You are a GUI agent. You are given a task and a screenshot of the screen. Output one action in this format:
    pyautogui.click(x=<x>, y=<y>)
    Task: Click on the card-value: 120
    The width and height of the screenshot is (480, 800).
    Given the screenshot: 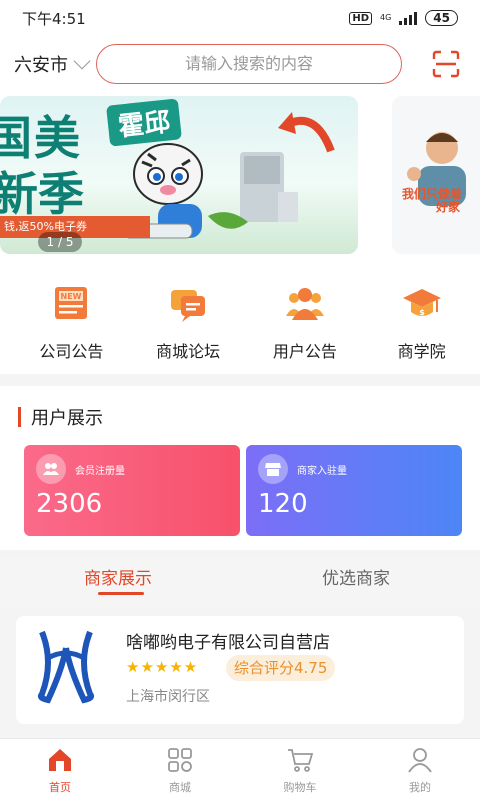 What is the action you would take?
    pyautogui.click(x=283, y=504)
    